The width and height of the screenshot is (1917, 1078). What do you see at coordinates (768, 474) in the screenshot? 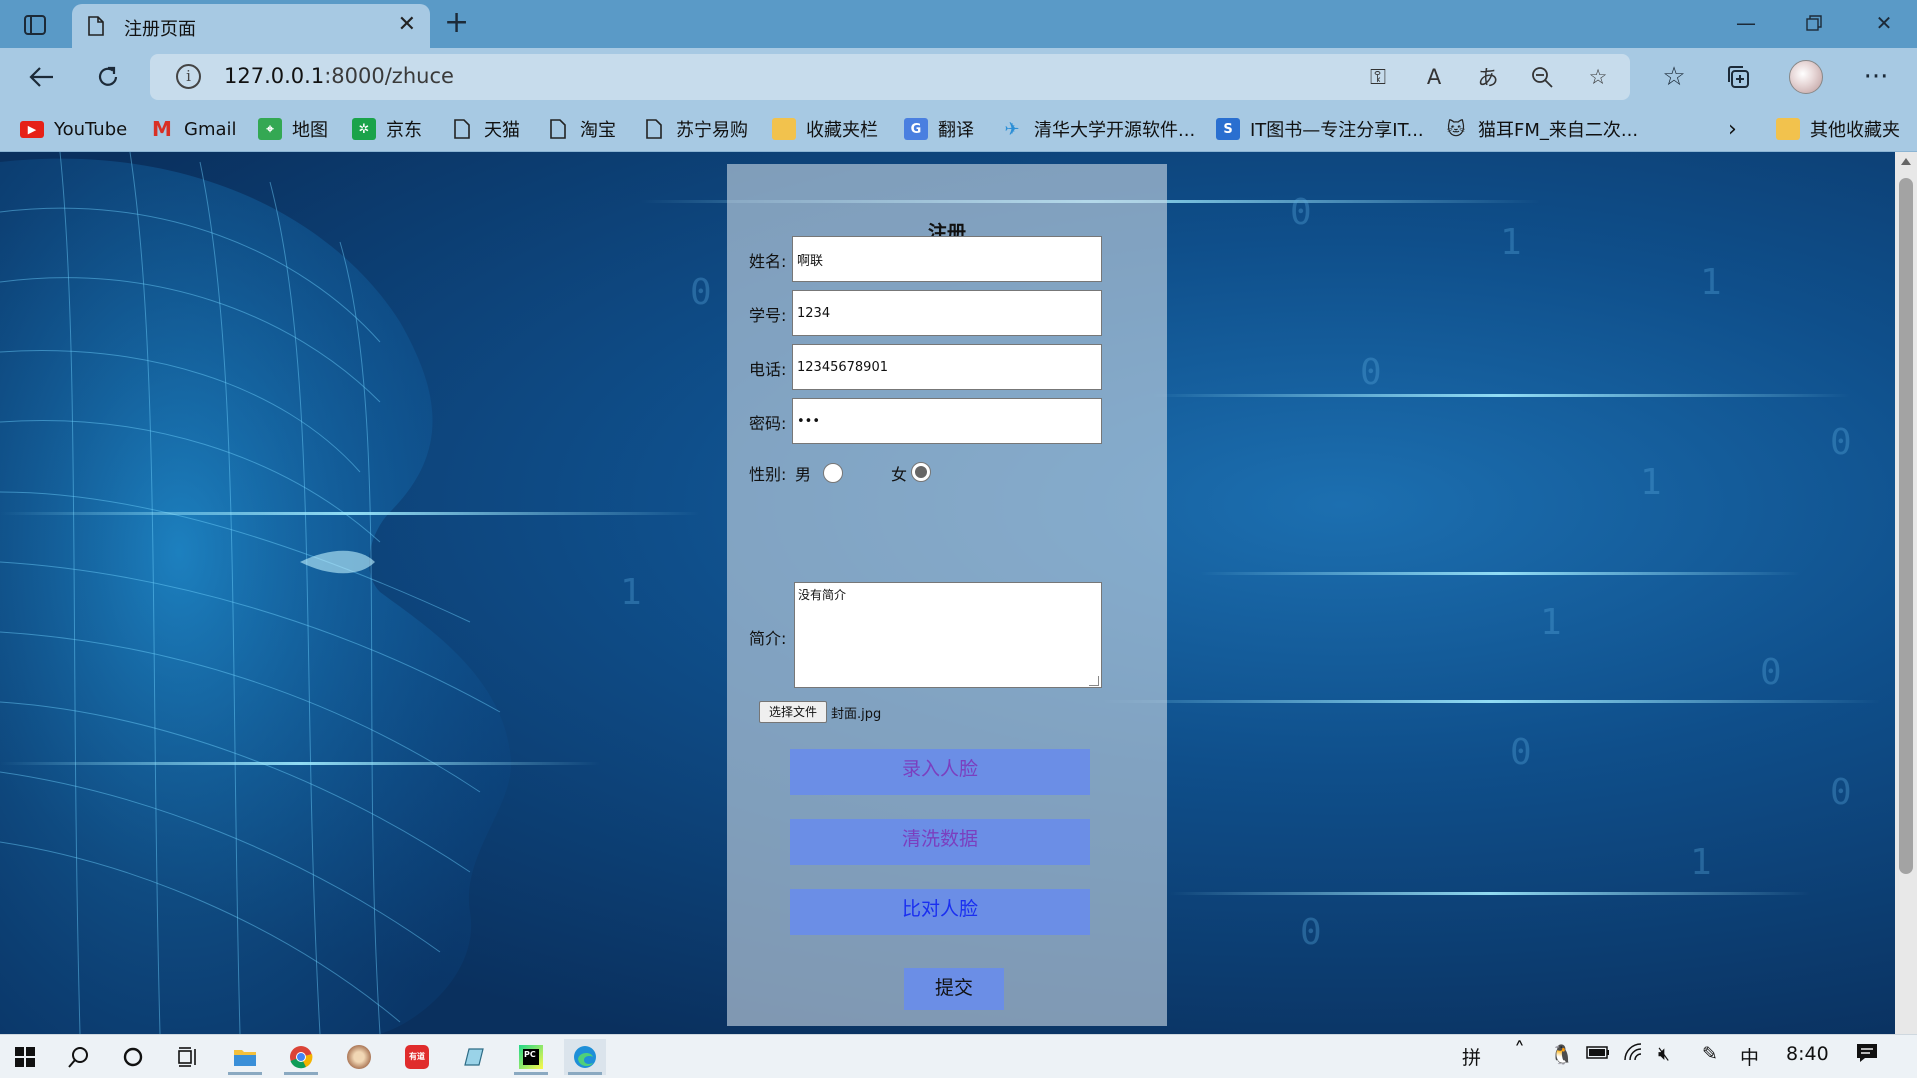
I see `gender-label: 性别:` at bounding box center [768, 474].